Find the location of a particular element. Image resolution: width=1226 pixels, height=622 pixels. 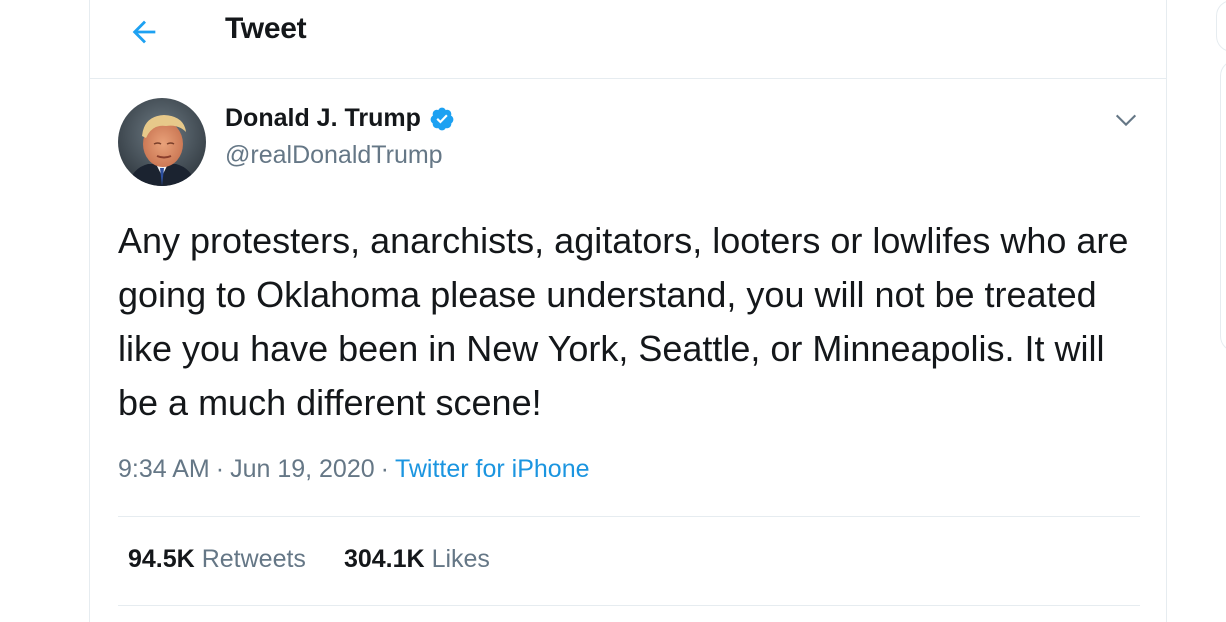

chevron-down-icon is located at coordinates (1126, 120).